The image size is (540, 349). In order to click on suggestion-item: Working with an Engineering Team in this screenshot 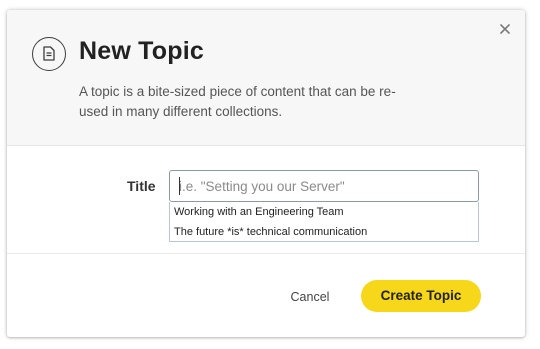, I will do `click(324, 212)`.